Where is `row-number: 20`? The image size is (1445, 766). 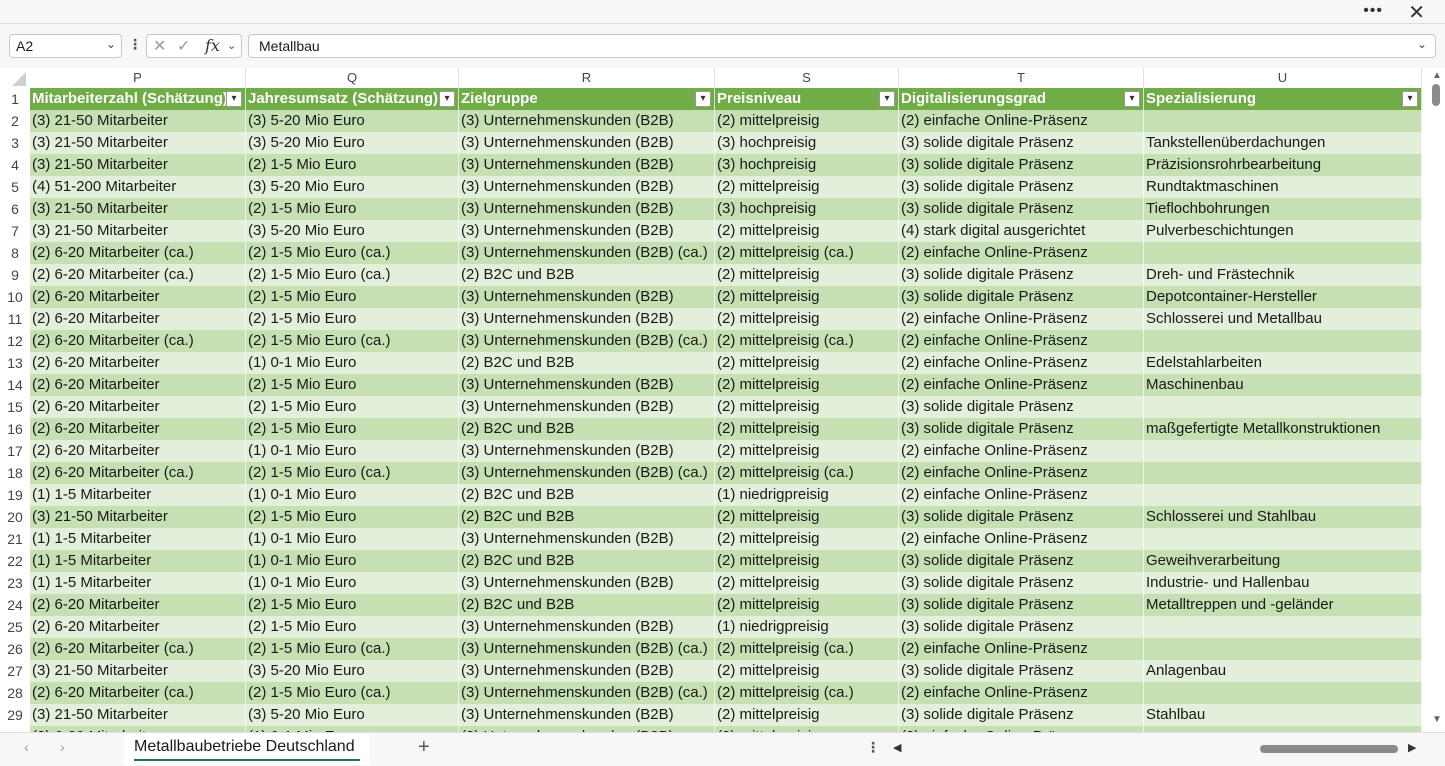
row-number: 20 is located at coordinates (15, 517).